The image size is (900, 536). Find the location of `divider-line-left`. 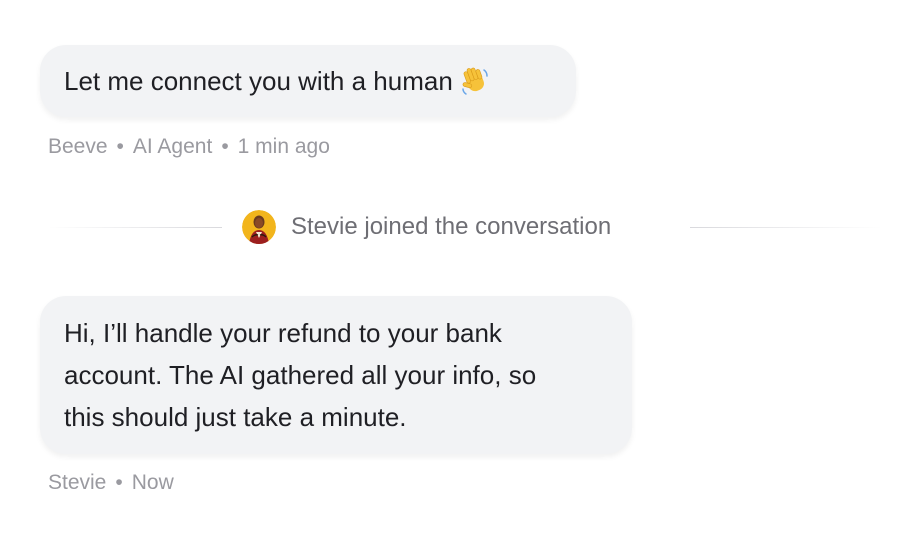

divider-line-left is located at coordinates (135, 227).